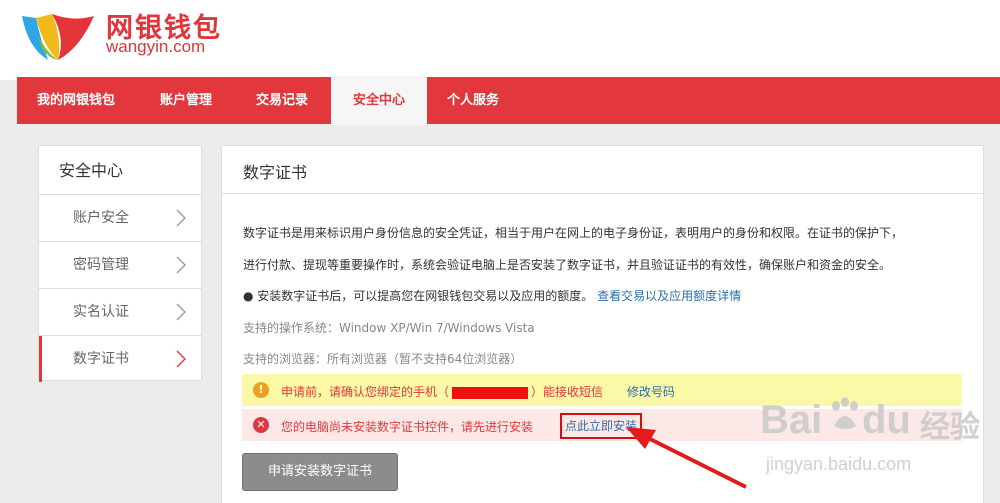  I want to click on benefit-text: ● 安装数字证书后，可以提高您在网银钱包交易以及应用的额度。, so click(418, 296).